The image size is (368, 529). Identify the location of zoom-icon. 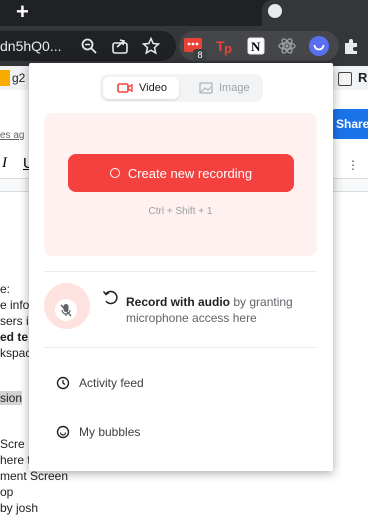
(89, 46).